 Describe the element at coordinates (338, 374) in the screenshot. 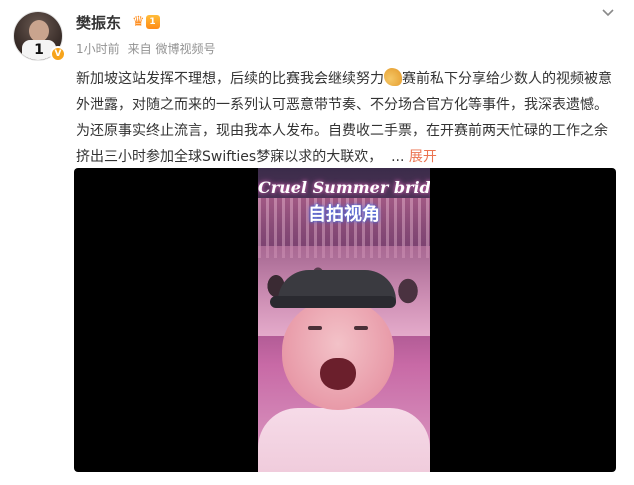

I see `video-mouth` at that location.